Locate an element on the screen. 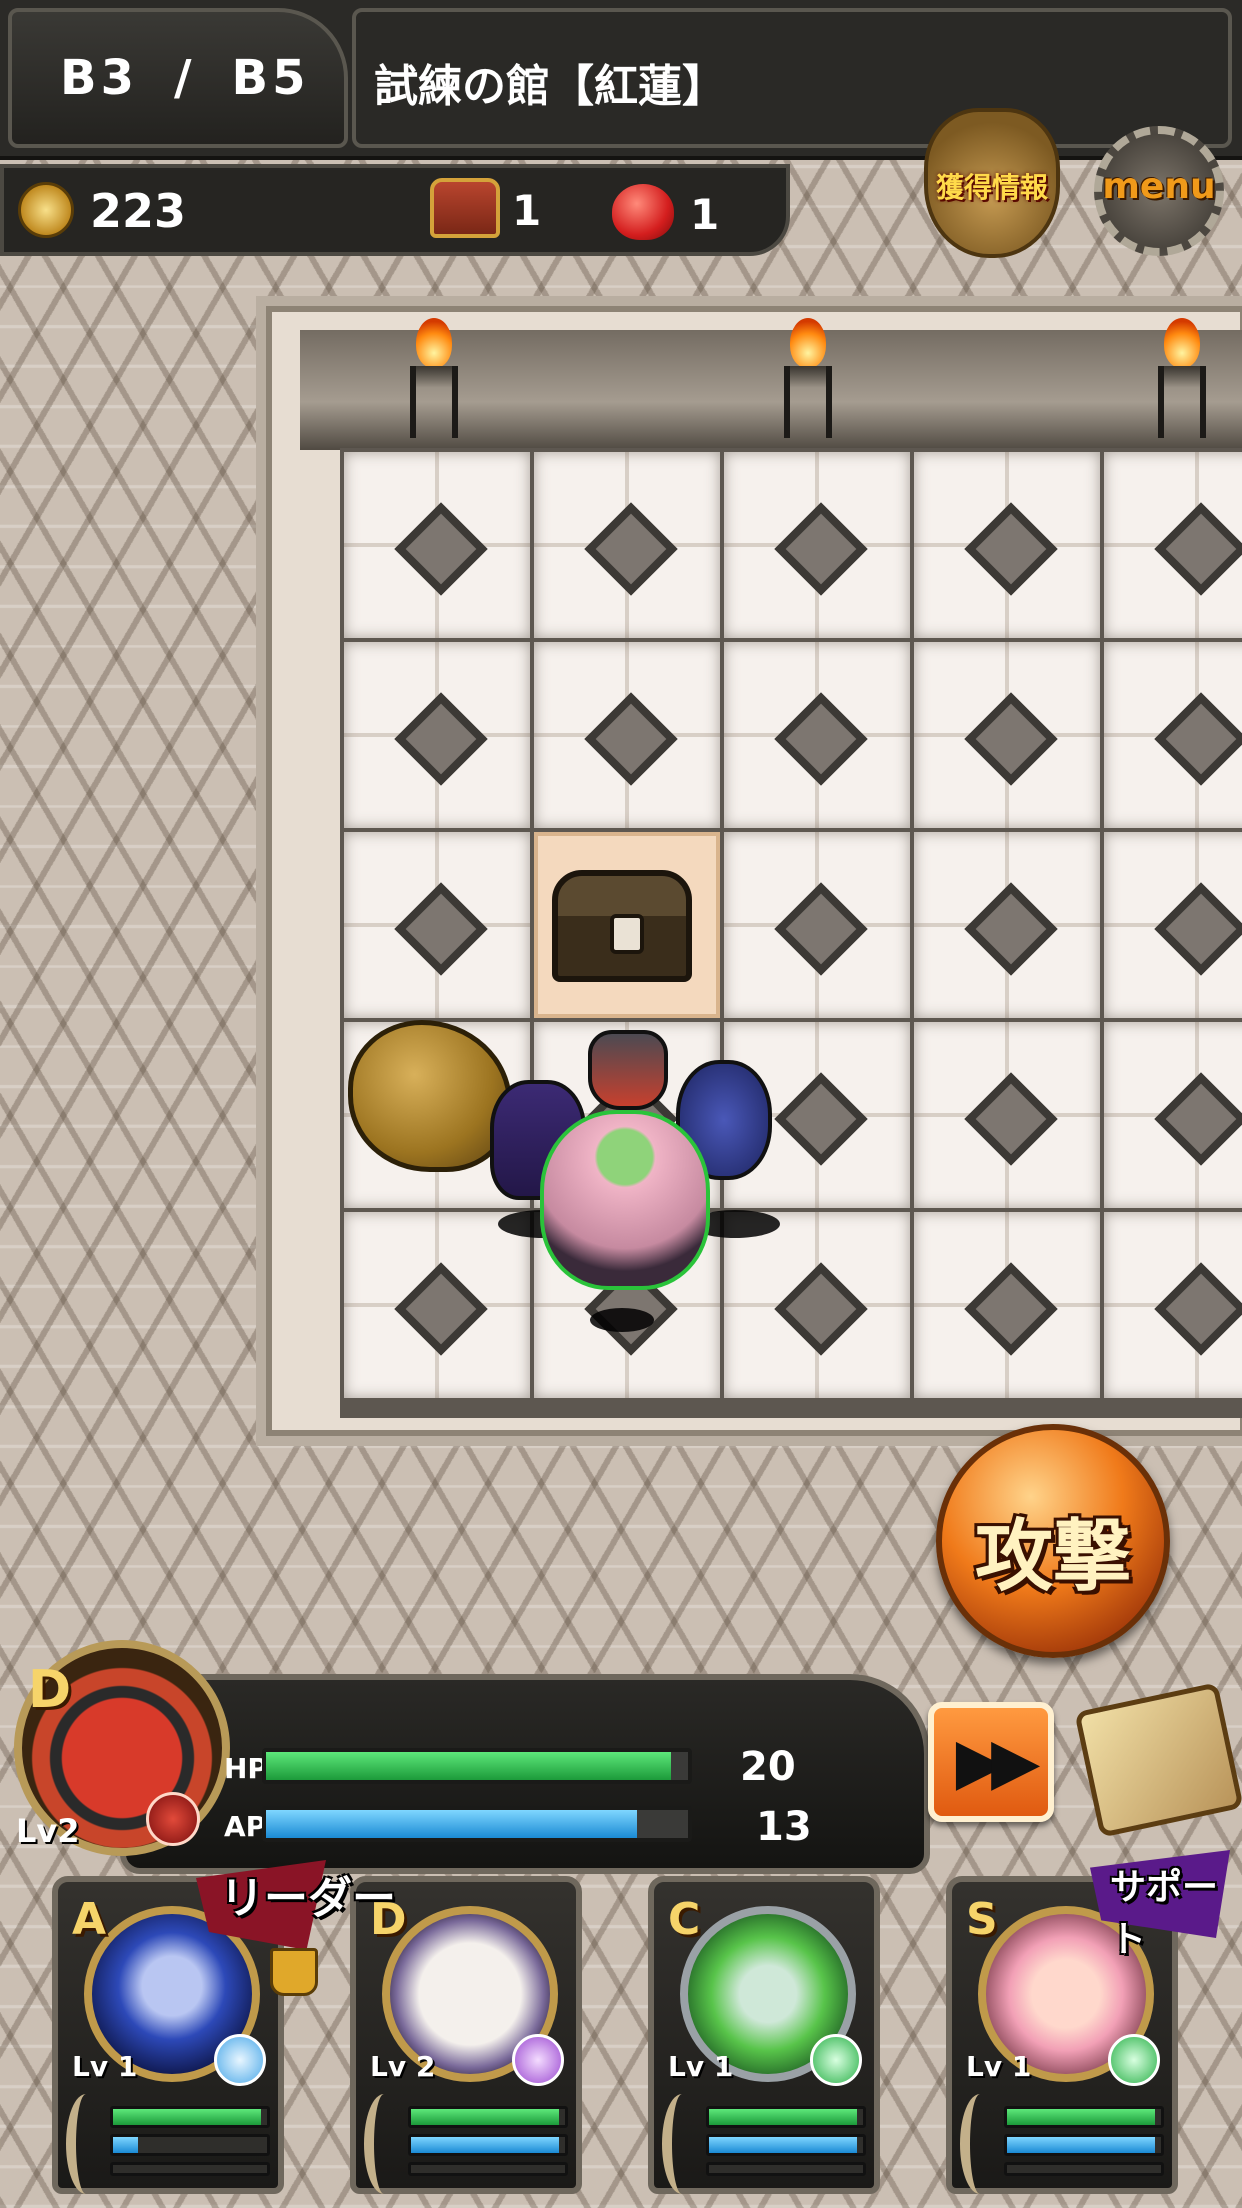 This screenshot has width=1242, height=2208. leader-tag: リーダー is located at coordinates (308, 1898).